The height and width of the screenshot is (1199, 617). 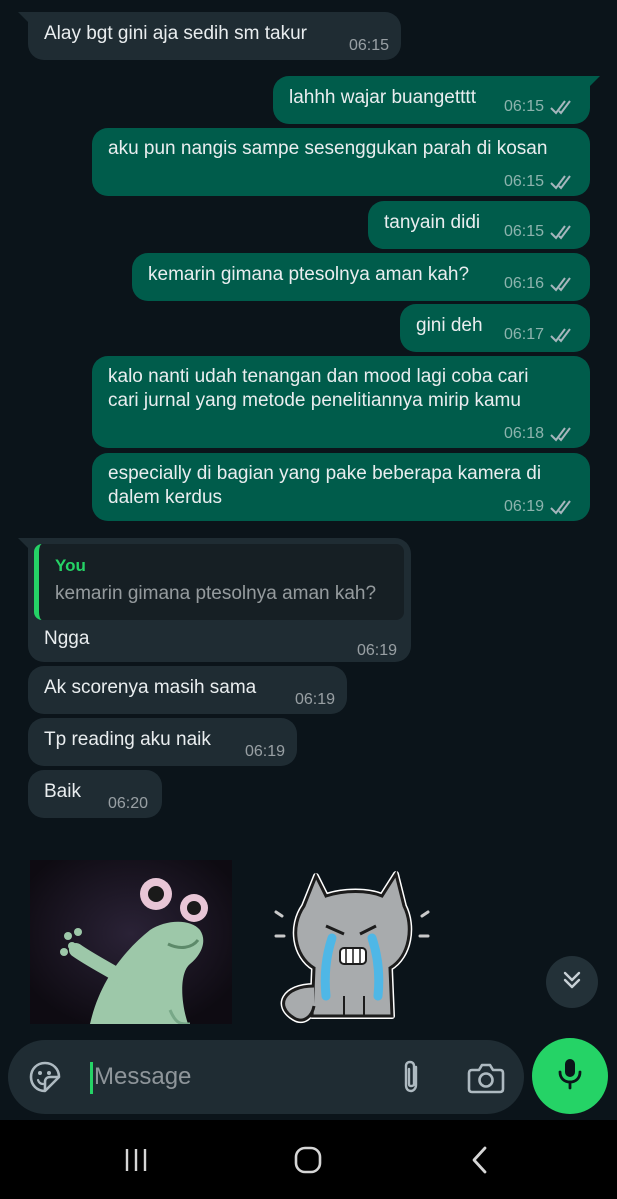 I want to click on back-button, so click(x=480, y=1160).